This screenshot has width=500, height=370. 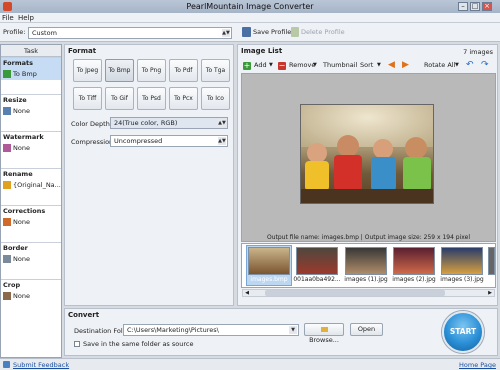 I want to click on task-section-border: None, so click(x=31, y=259).